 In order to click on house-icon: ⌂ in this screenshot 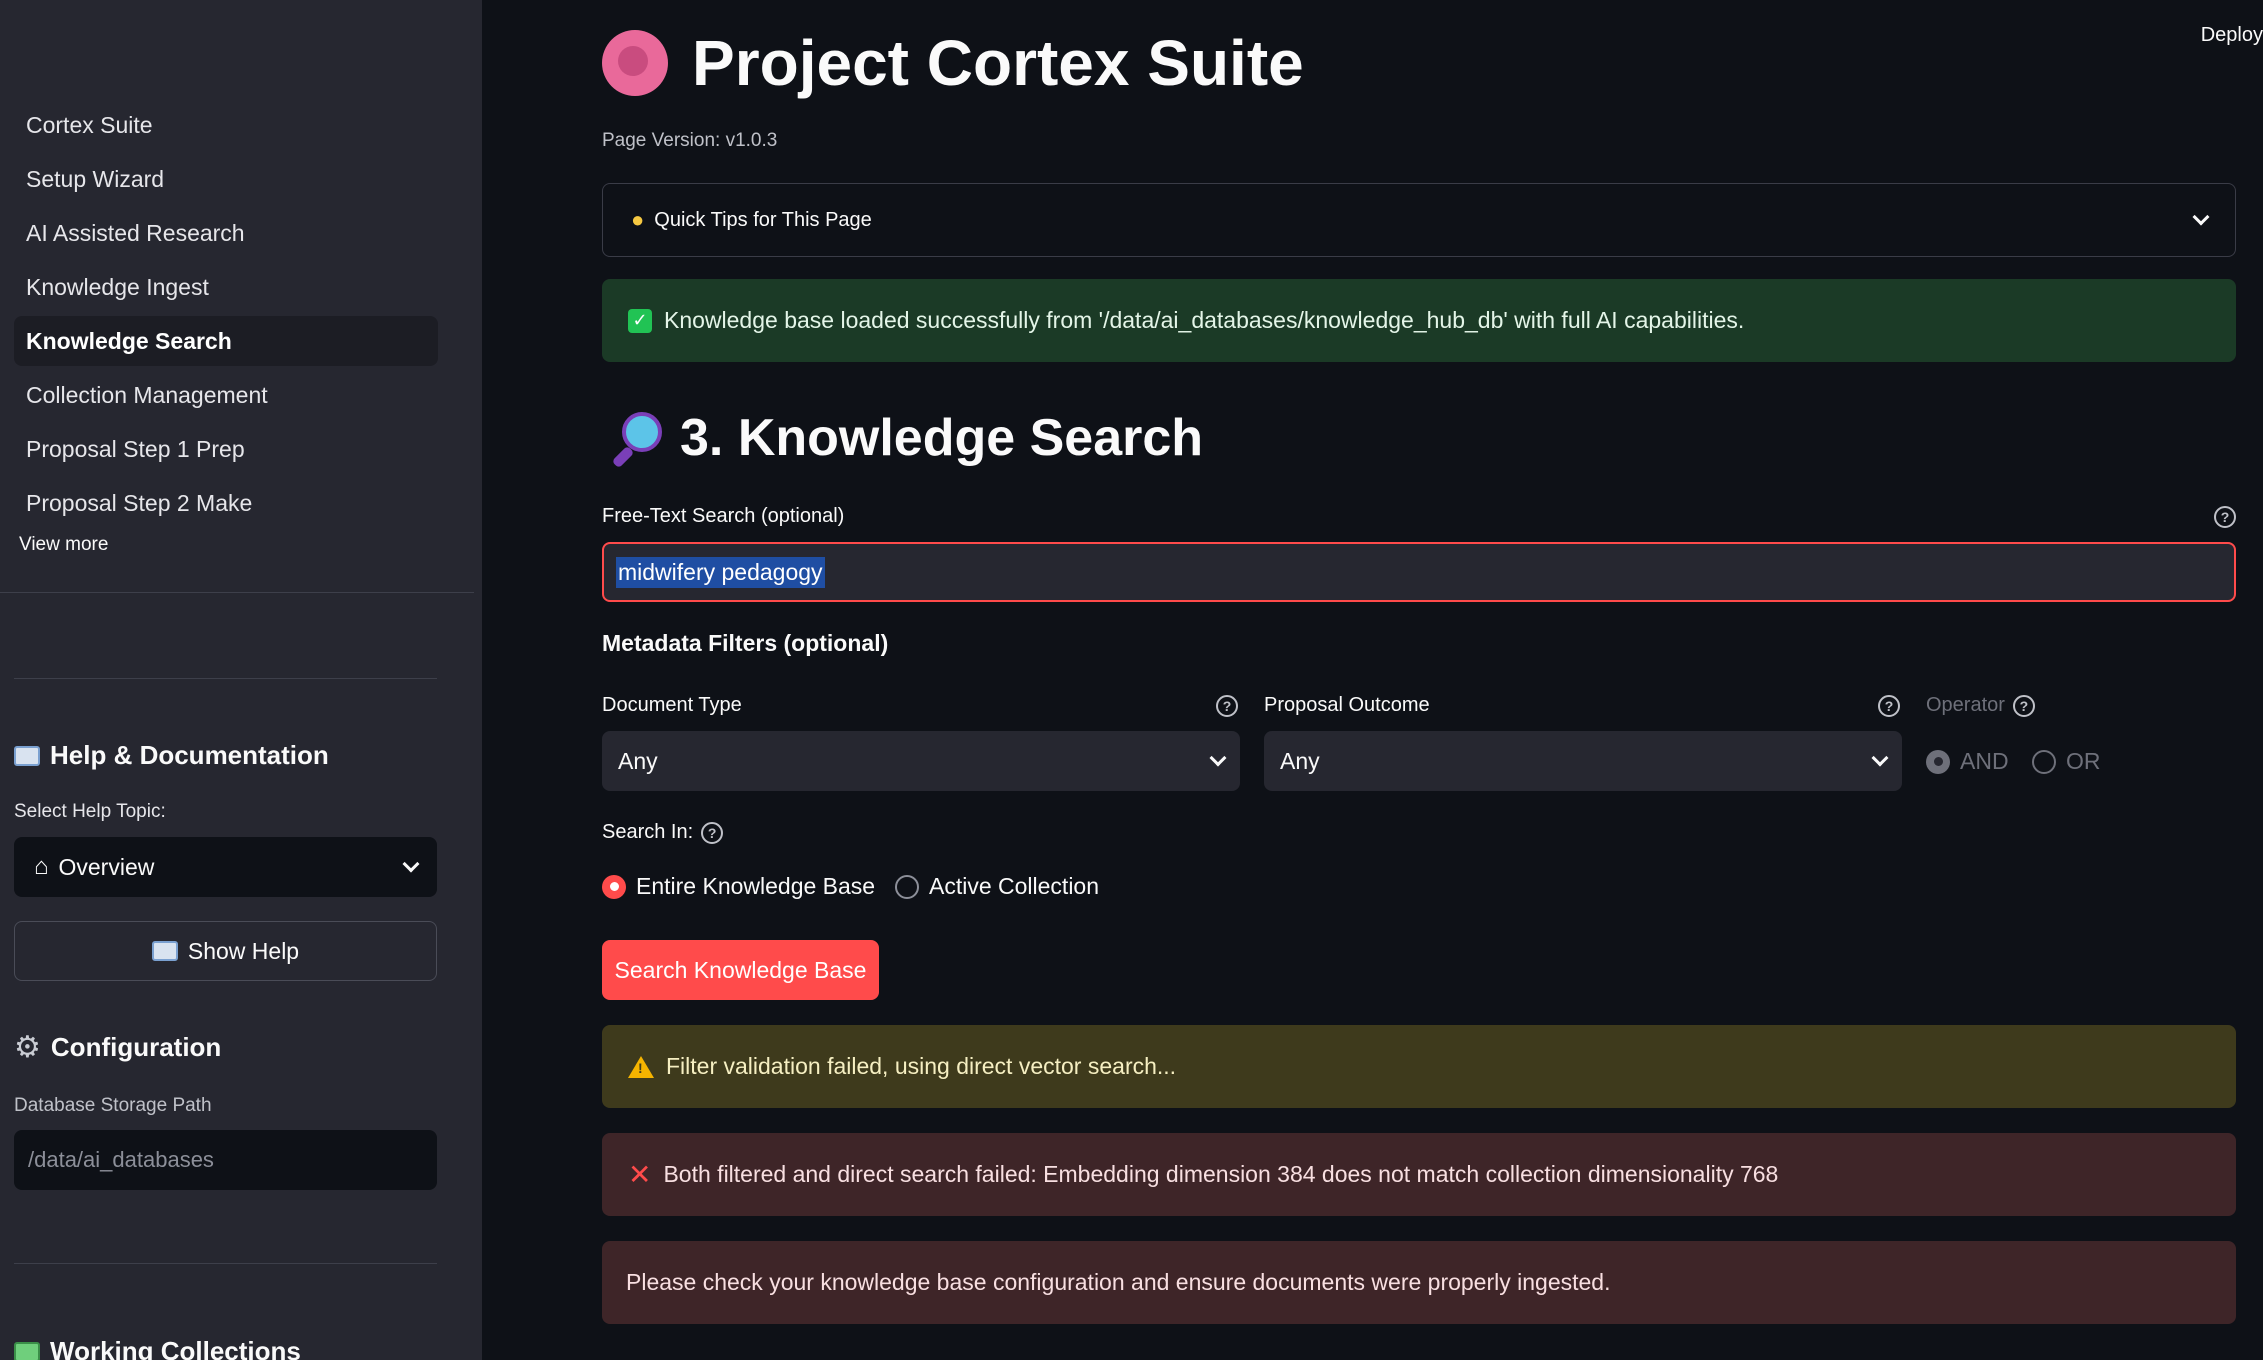, I will do `click(41, 866)`.